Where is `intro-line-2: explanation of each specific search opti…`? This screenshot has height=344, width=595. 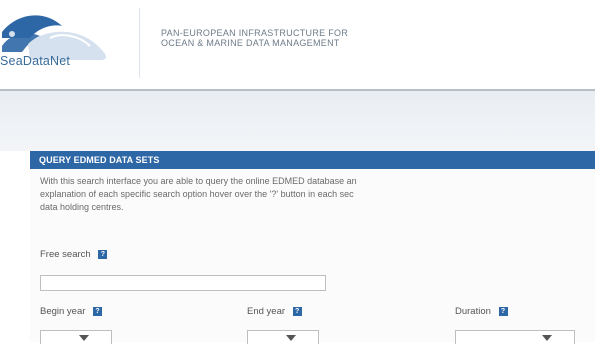
intro-line-2: explanation of each specific search opti… is located at coordinates (197, 194).